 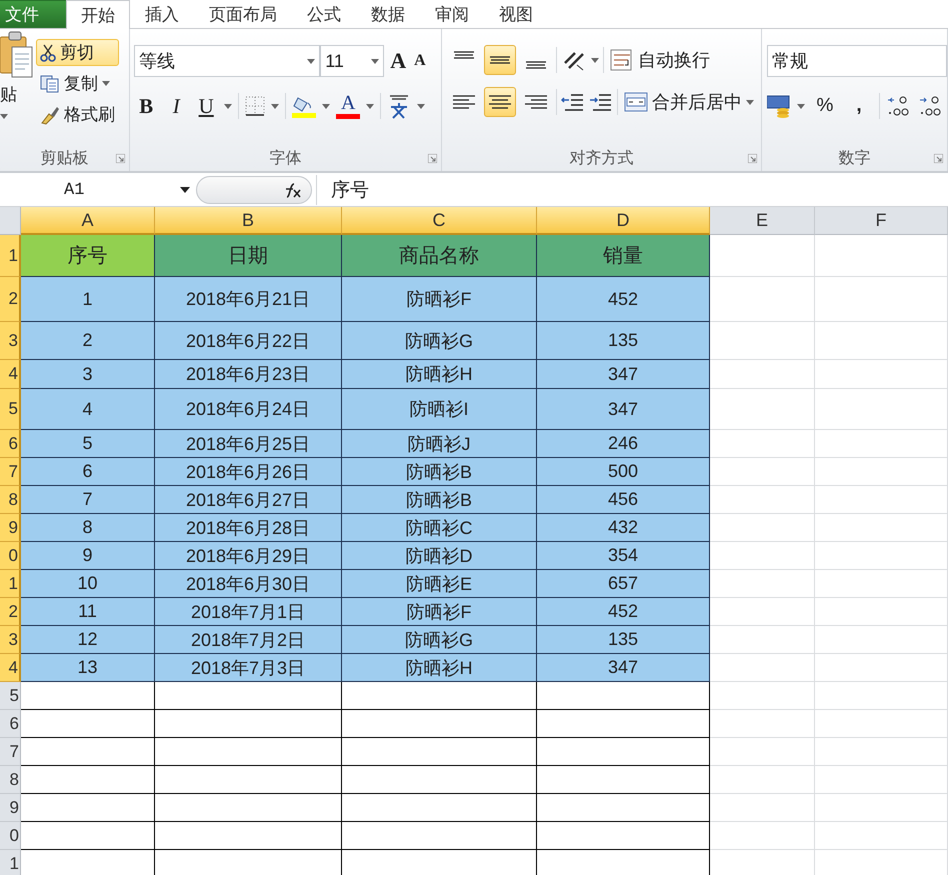 I want to click on table-cell: 8, so click(x=88, y=528).